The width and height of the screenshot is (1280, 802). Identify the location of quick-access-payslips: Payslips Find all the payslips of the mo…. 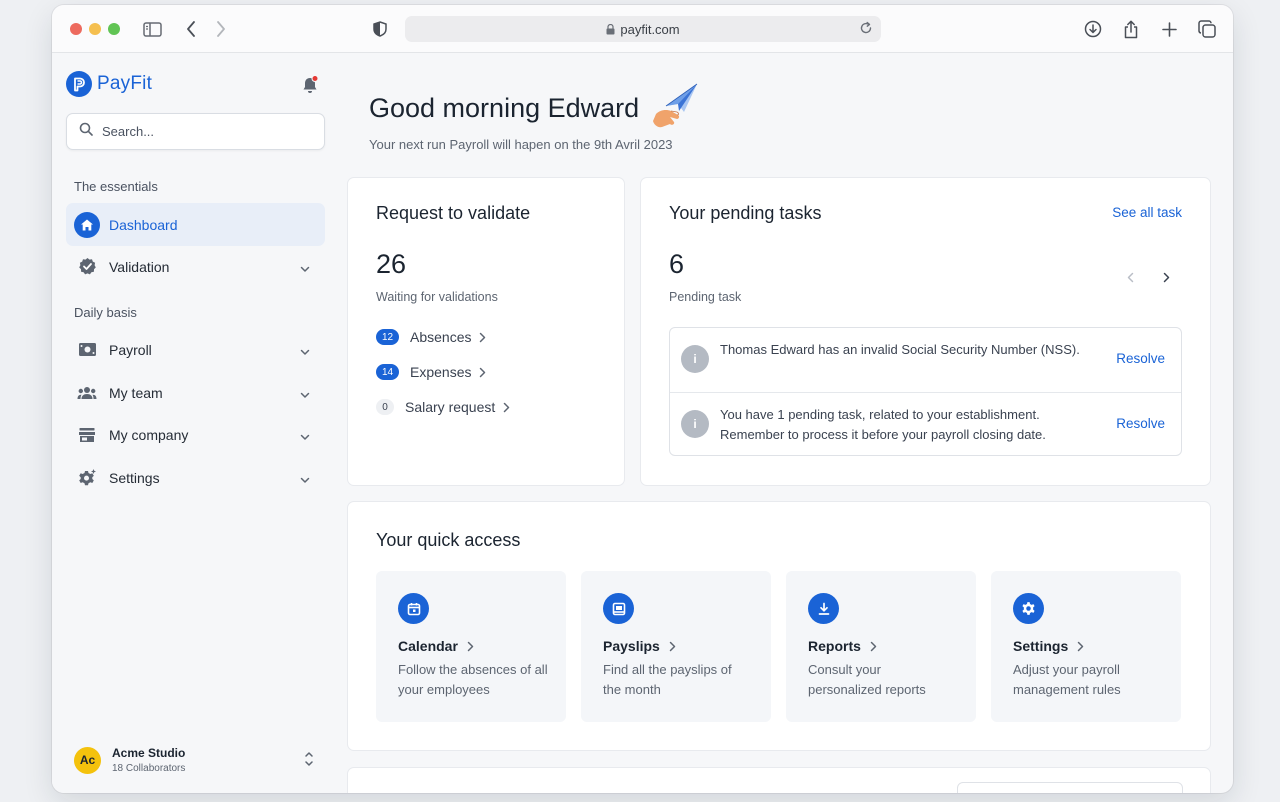
(676, 646).